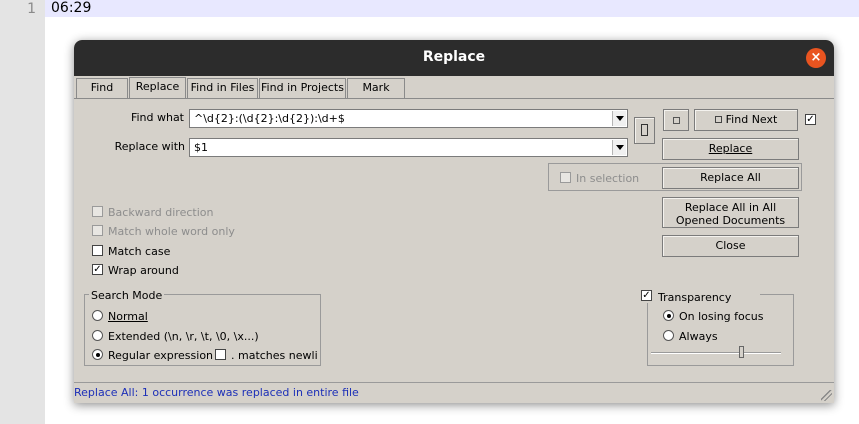  I want to click on tab-find: Find, so click(102, 88).